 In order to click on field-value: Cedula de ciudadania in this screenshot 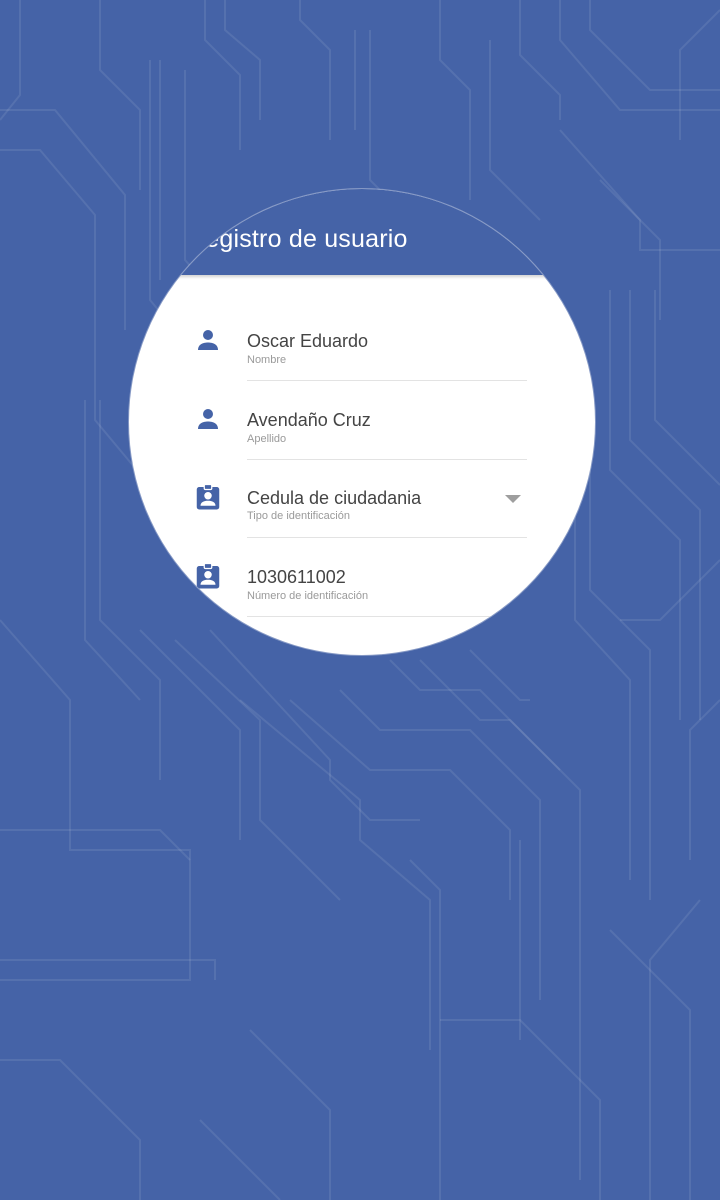, I will do `click(334, 498)`.